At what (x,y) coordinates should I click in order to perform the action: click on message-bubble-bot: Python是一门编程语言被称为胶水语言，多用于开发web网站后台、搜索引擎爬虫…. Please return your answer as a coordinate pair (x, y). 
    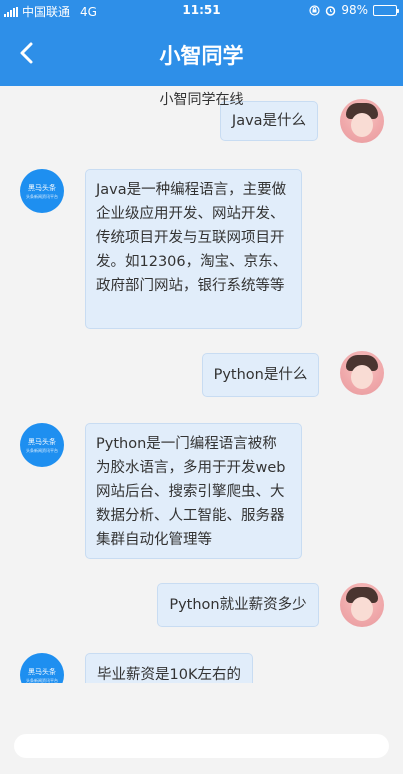
    Looking at the image, I should click on (193, 491).